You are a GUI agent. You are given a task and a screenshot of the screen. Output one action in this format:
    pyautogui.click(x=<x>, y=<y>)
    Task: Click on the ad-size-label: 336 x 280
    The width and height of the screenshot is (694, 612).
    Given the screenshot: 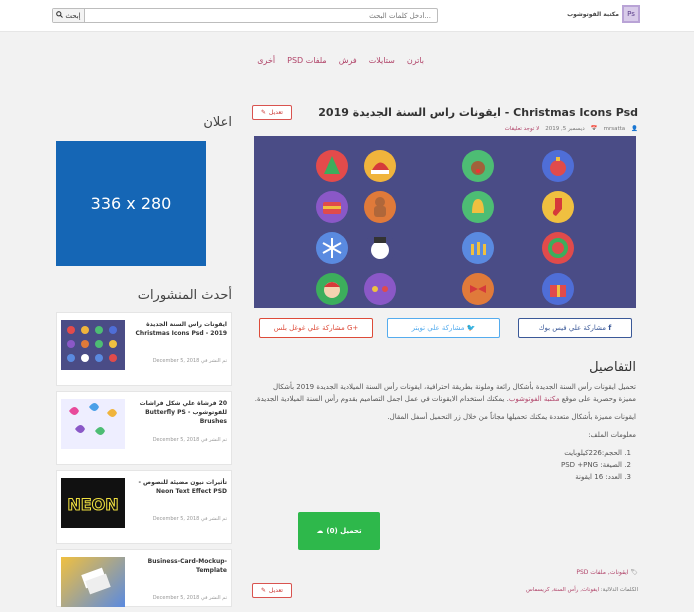 What is the action you would take?
    pyautogui.click(x=131, y=203)
    